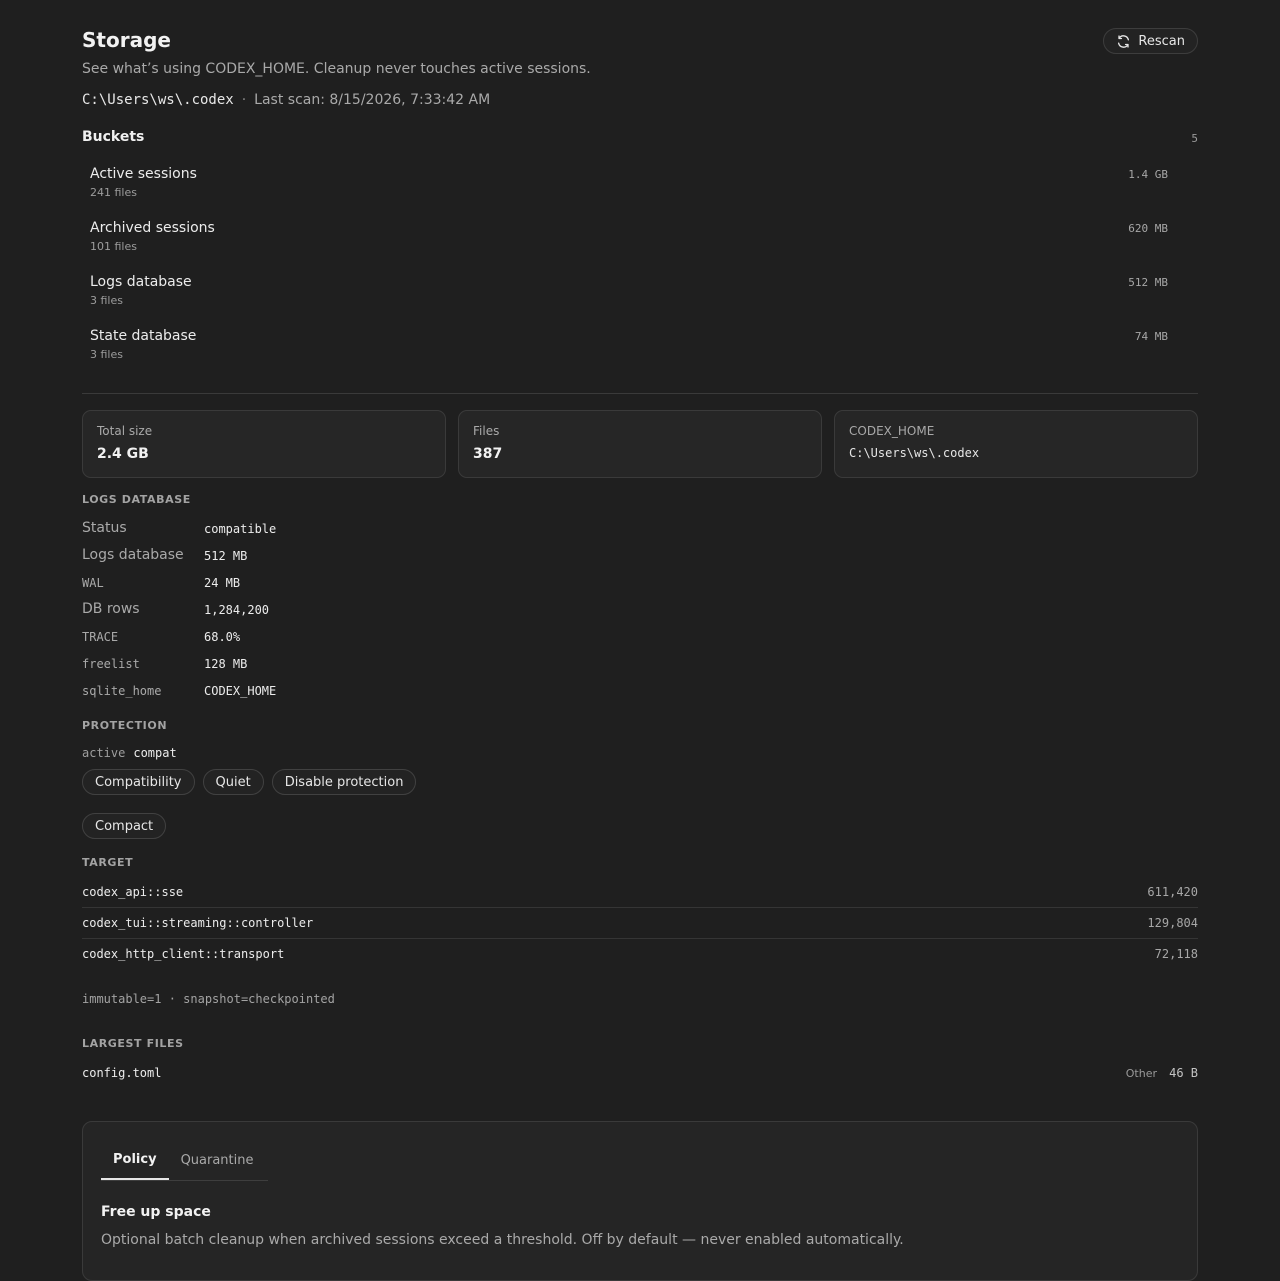 The height and width of the screenshot is (1281, 1280). What do you see at coordinates (344, 782) in the screenshot?
I see `disable-protection-button: Disable protection` at bounding box center [344, 782].